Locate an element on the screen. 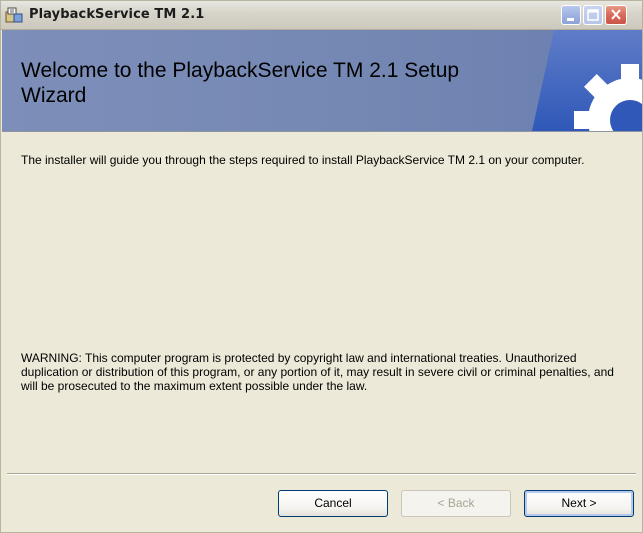 The height and width of the screenshot is (533, 643). button-separator is located at coordinates (321, 474).